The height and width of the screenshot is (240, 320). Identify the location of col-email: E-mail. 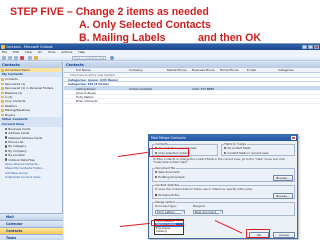
(251, 70).